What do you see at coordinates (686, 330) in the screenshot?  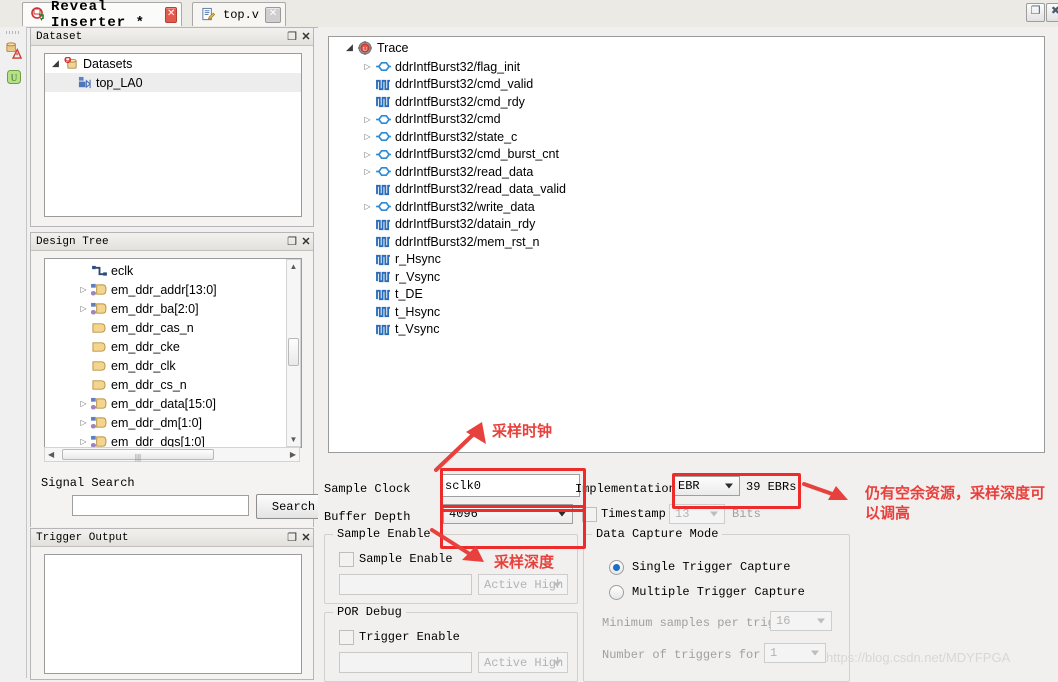 I see `tree-node-signal: t_Vsync` at bounding box center [686, 330].